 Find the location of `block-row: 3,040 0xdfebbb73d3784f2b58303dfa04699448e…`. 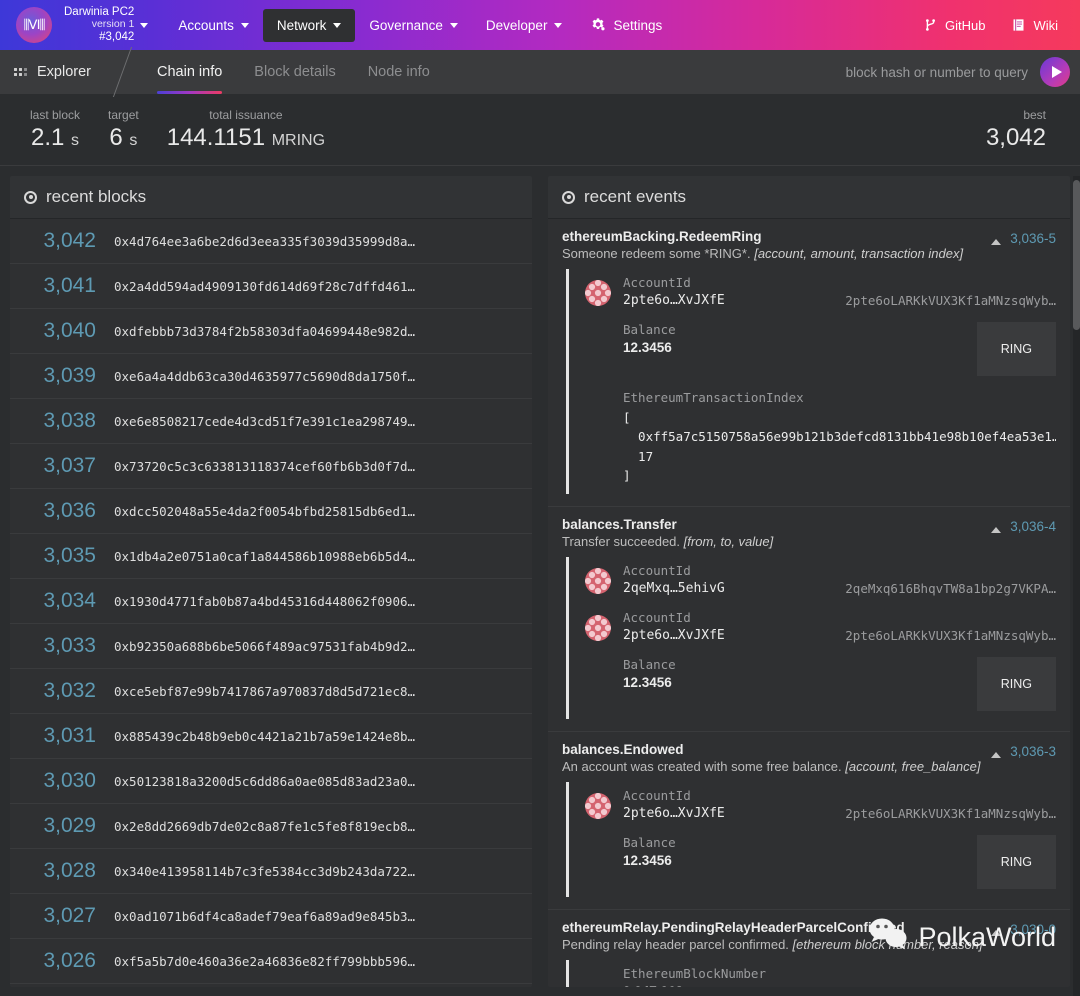

block-row: 3,040 0xdfebbb73d3784f2b58303dfa04699448e… is located at coordinates (271, 331).